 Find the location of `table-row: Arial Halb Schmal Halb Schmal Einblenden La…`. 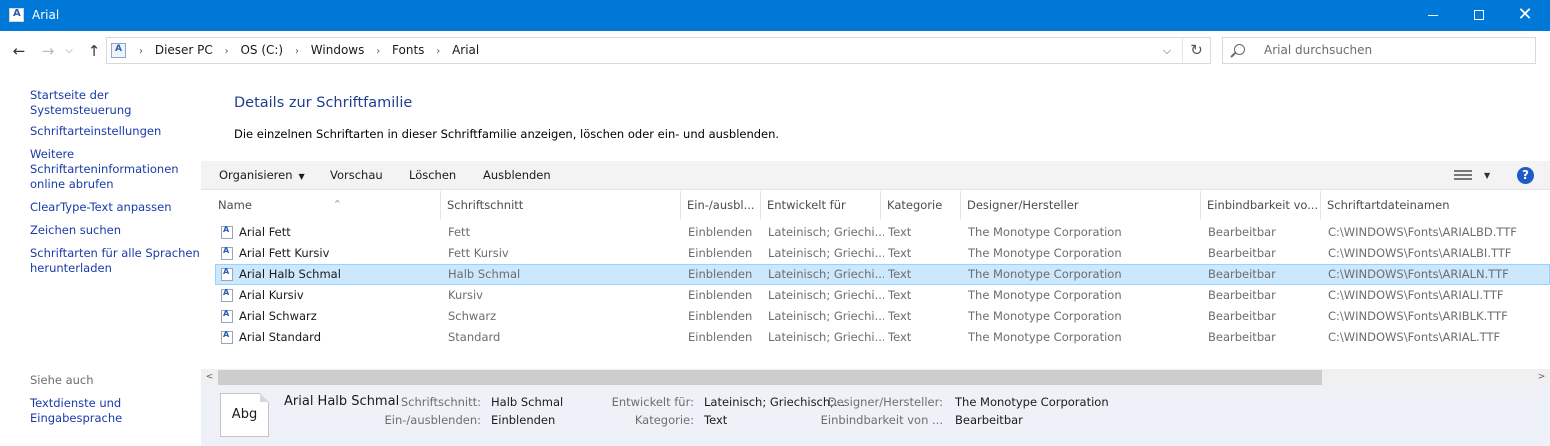

table-row: Arial Halb Schmal Halb Schmal Einblenden La… is located at coordinates (882, 274).